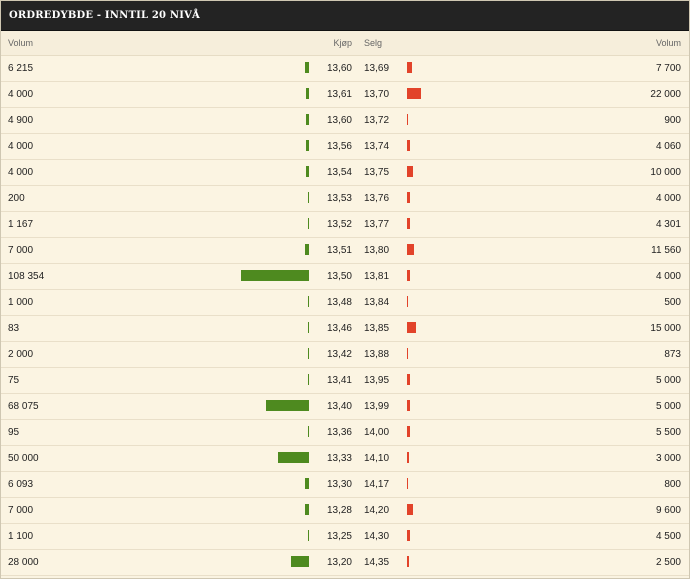  I want to click on sell-volume: 500, so click(672, 302).